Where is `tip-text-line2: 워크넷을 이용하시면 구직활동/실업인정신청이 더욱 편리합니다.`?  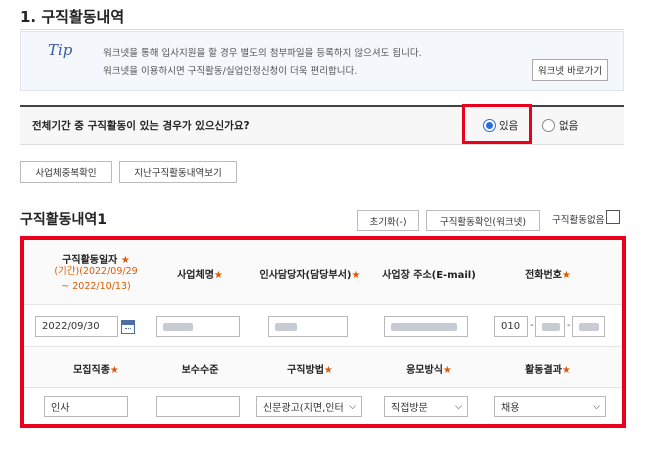
tip-text-line2: 워크넷을 이용하시면 구직활동/실업인정신청이 더욱 편리합니다. is located at coordinates (230, 71).